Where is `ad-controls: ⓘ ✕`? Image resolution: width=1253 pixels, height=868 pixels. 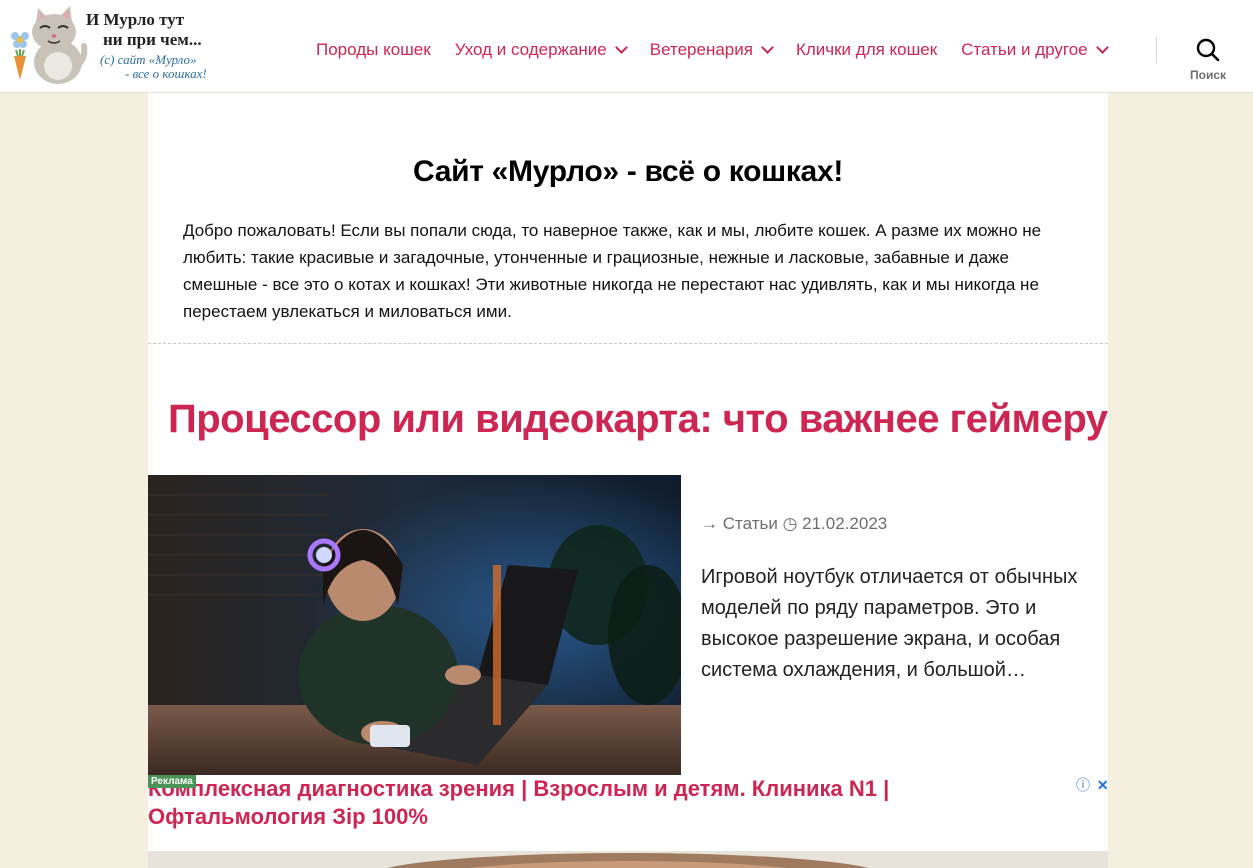
ad-controls: ⓘ ✕ is located at coordinates (1092, 785).